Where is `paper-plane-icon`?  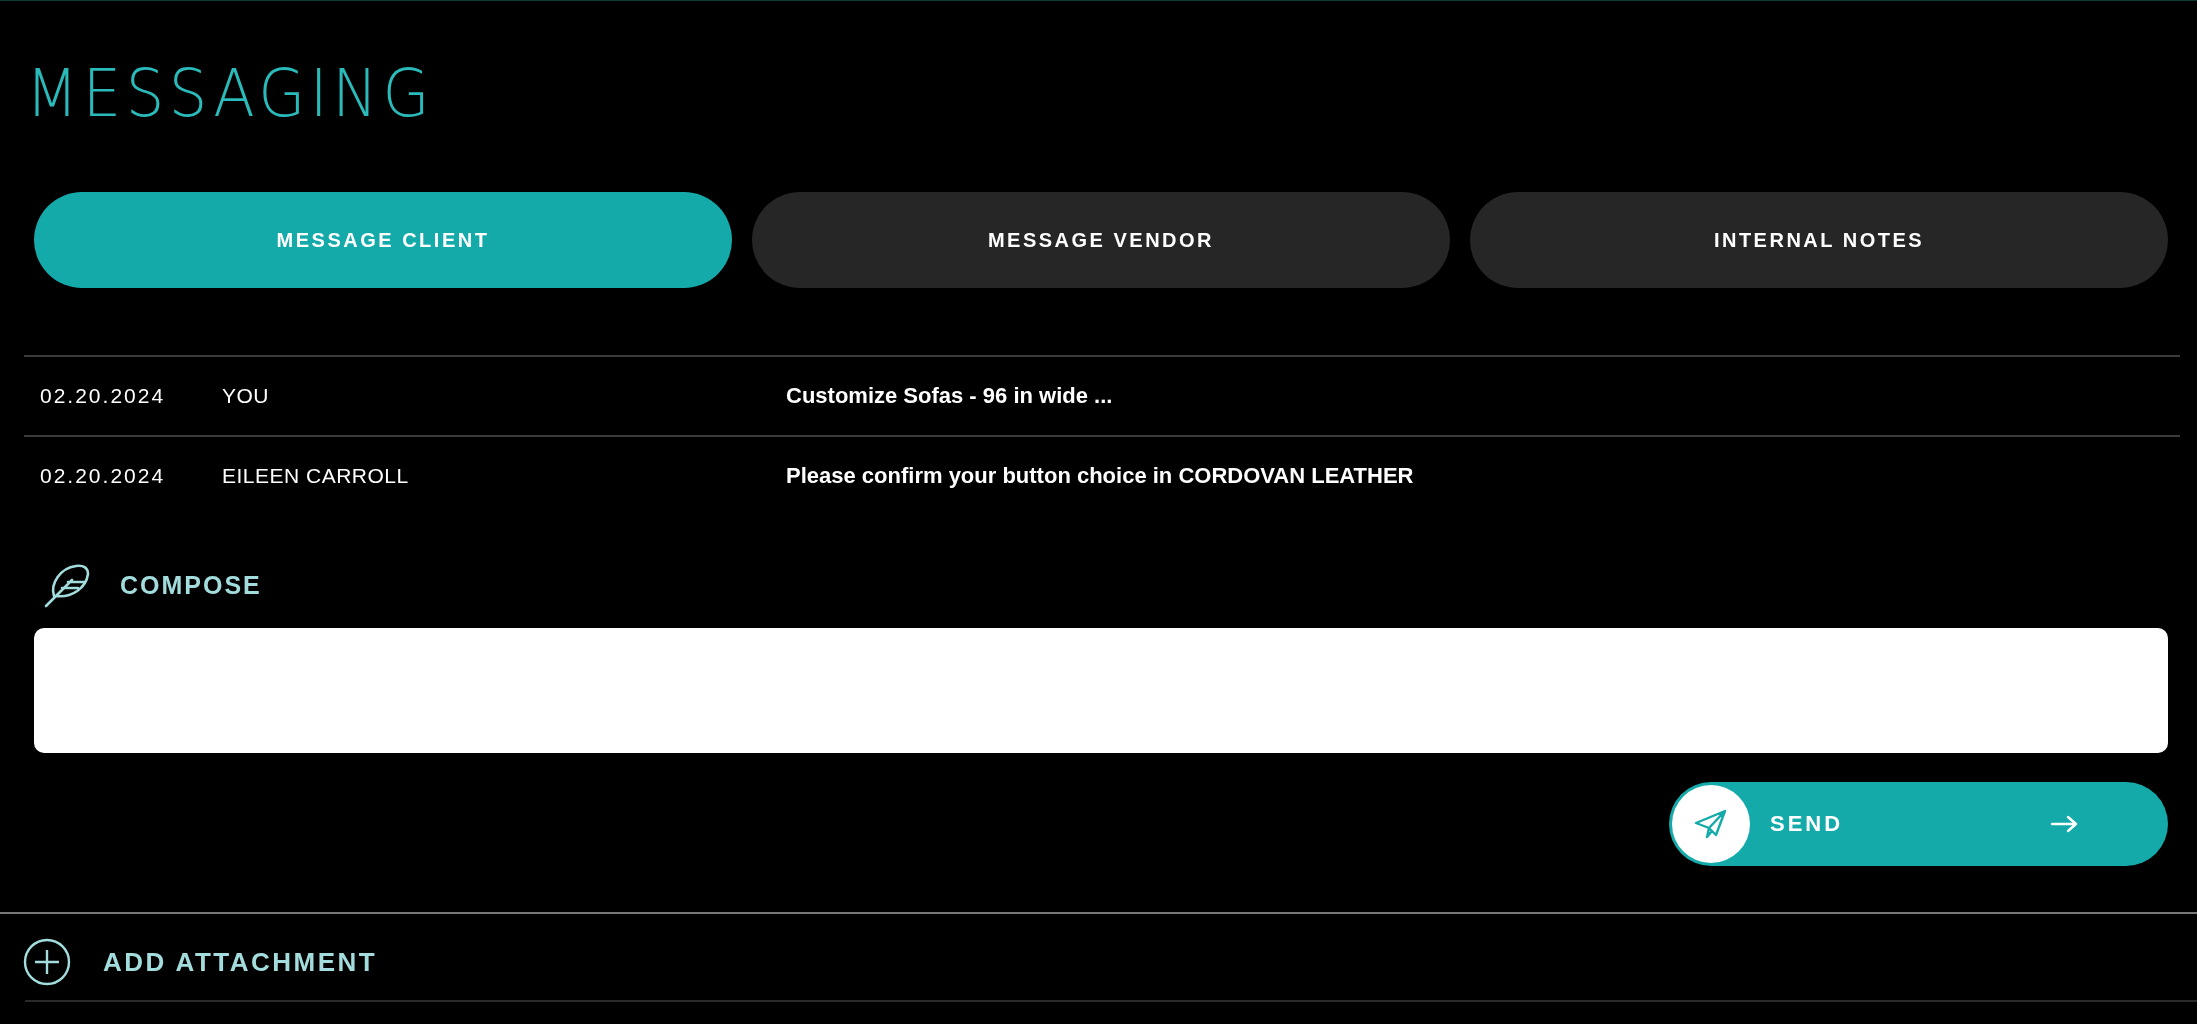
paper-plane-icon is located at coordinates (1711, 824).